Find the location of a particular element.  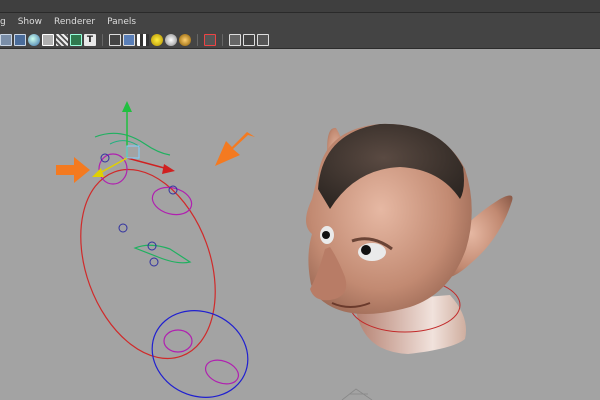

menu-show: Show is located at coordinates (30, 22).